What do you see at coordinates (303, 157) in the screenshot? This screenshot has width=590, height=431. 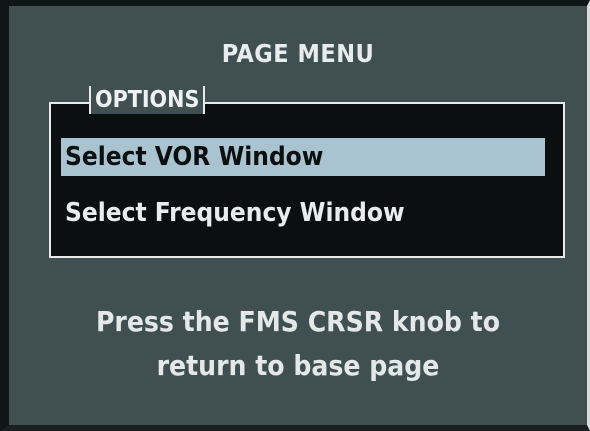 I see `menu-item-select-vor-window: Select VOR Window` at bounding box center [303, 157].